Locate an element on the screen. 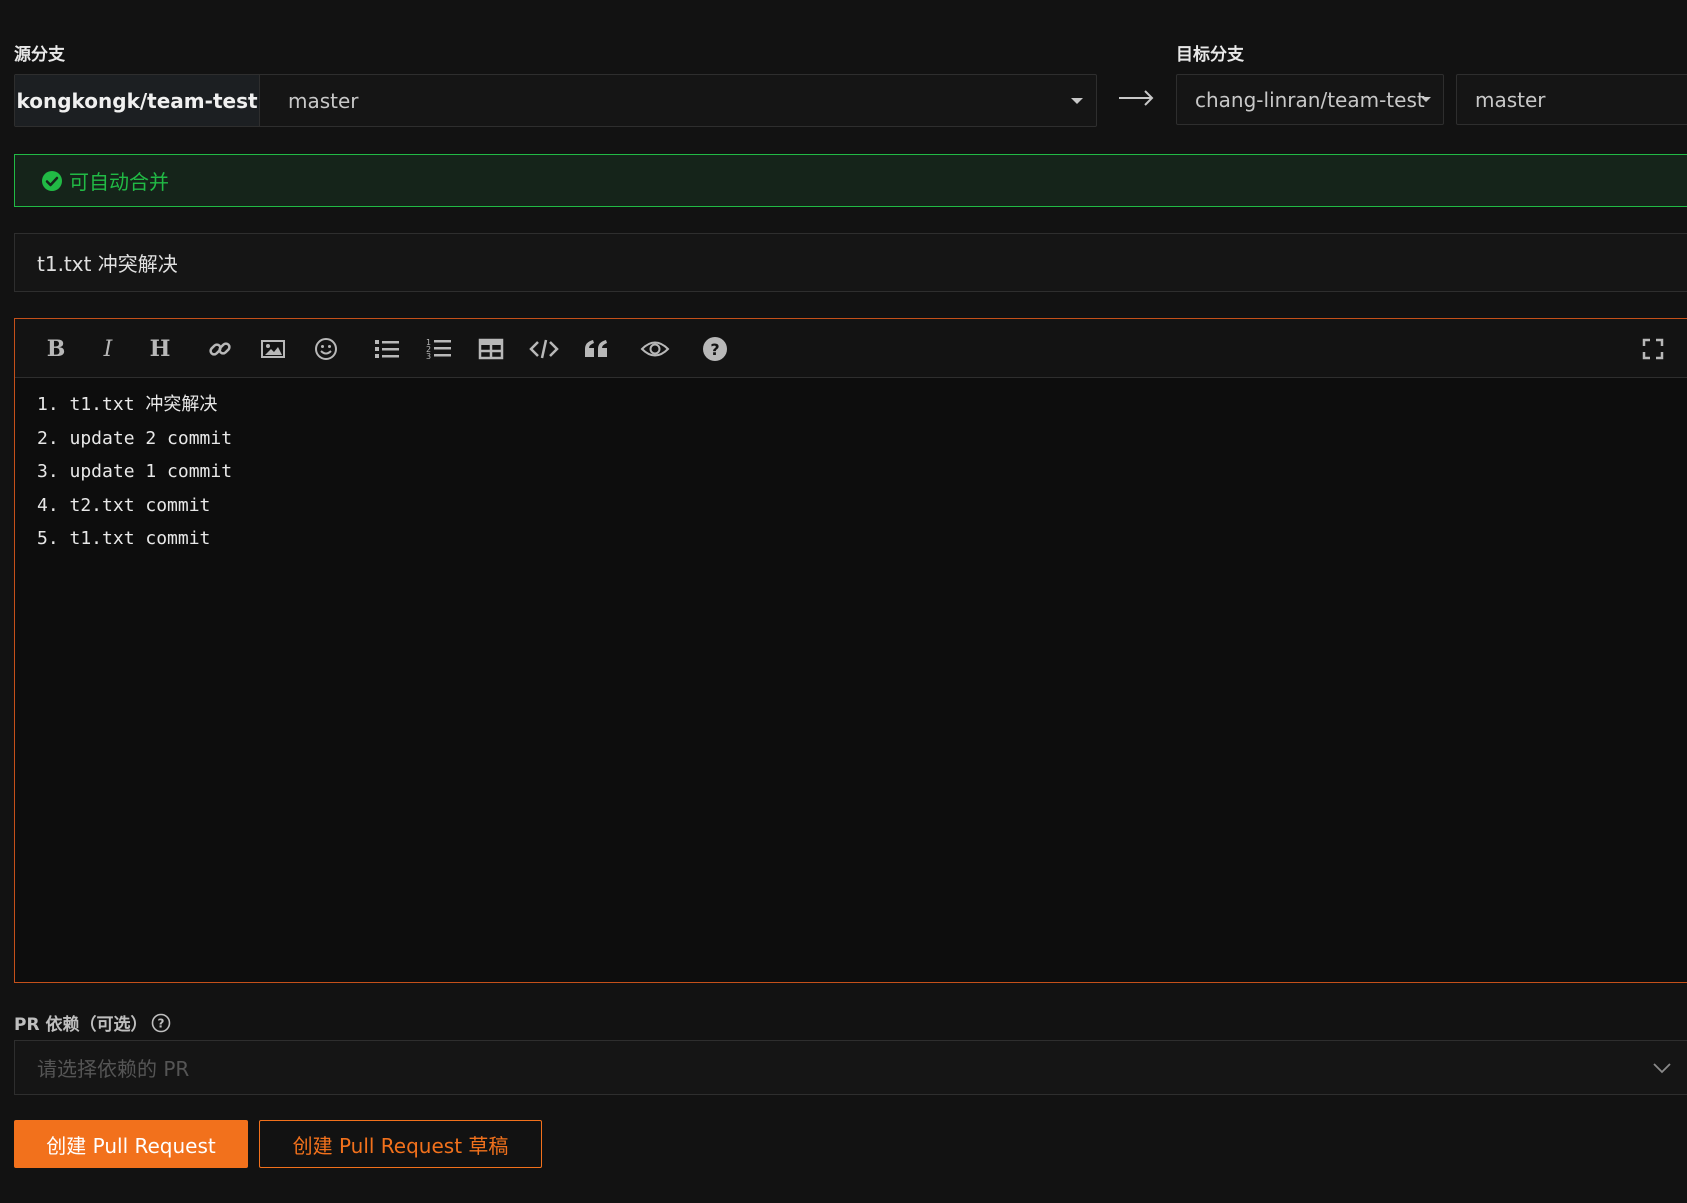 This screenshot has width=1687, height=1203. pr-dependency-label: PR 依赖（可选） is located at coordinates (81, 1025).